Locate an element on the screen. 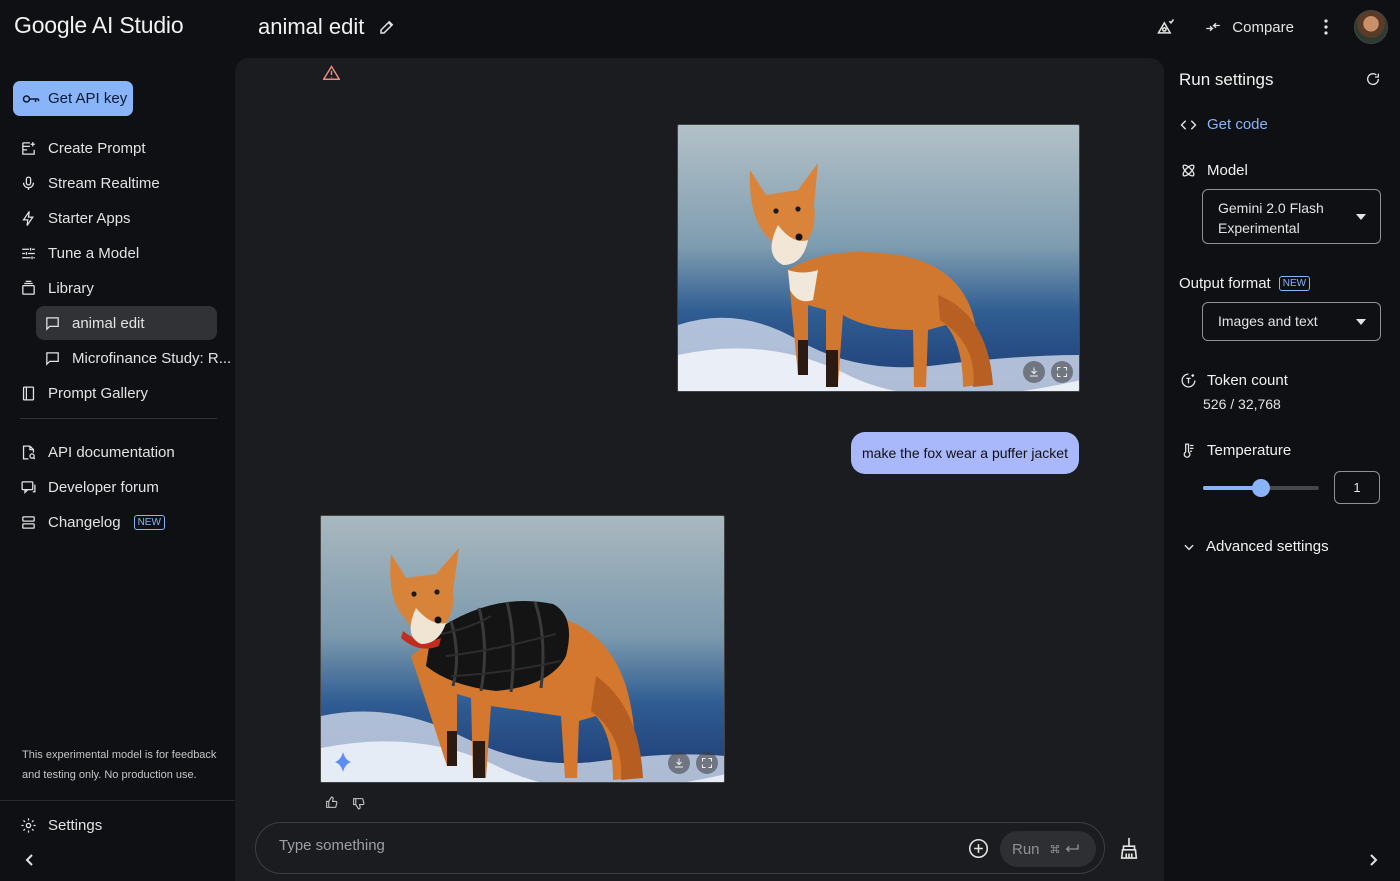 The height and width of the screenshot is (881, 1400). output-format-section-label: Output format NEW is located at coordinates (1245, 283).